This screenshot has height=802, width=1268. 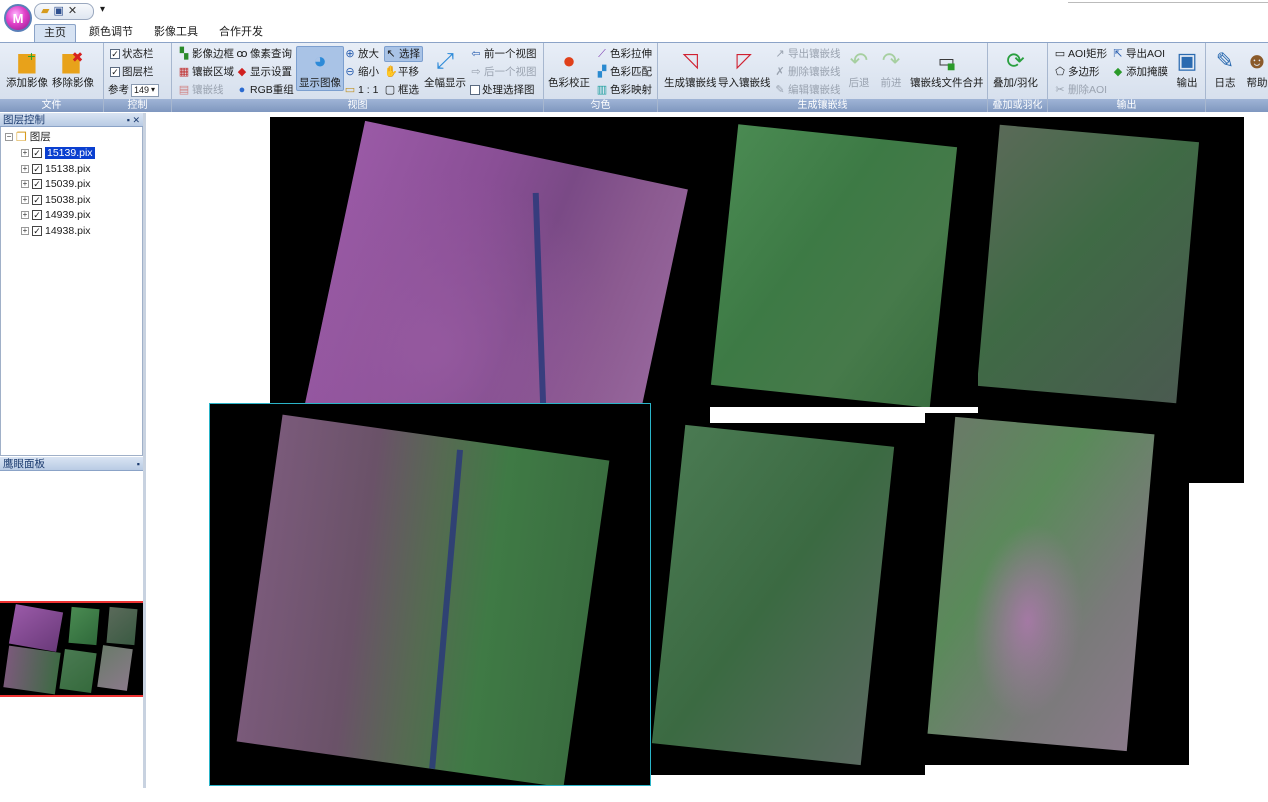 I want to click on delete-aoi-button: ✂ 删除AOI, so click(x=1080, y=90).